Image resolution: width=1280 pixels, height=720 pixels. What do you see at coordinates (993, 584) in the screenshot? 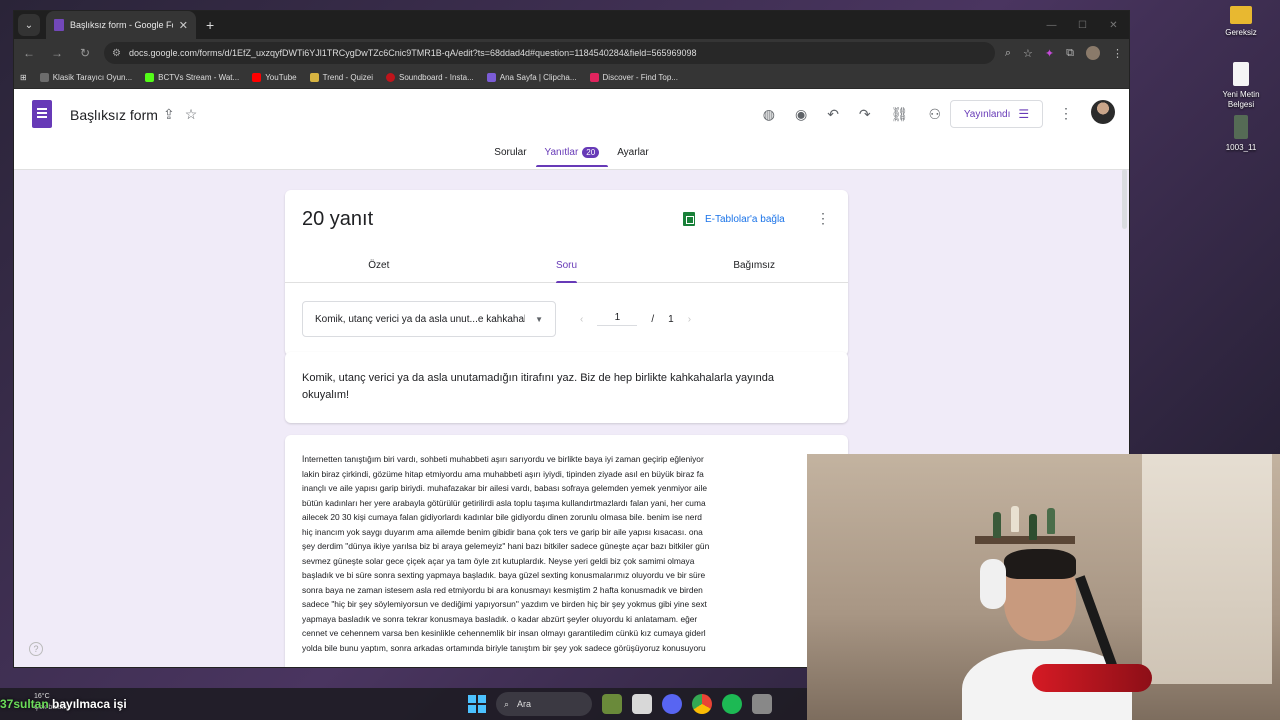
I see `headset-icon` at bounding box center [993, 584].